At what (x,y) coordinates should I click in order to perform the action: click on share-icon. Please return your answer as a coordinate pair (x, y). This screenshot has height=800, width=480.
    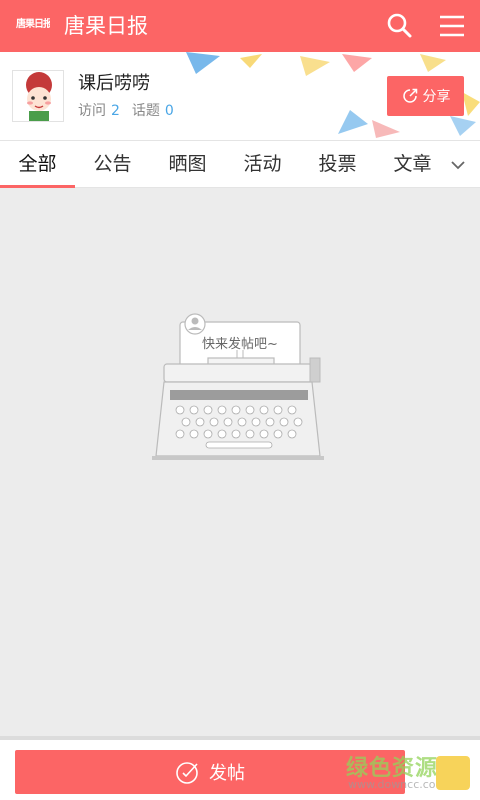
    Looking at the image, I should click on (409, 95).